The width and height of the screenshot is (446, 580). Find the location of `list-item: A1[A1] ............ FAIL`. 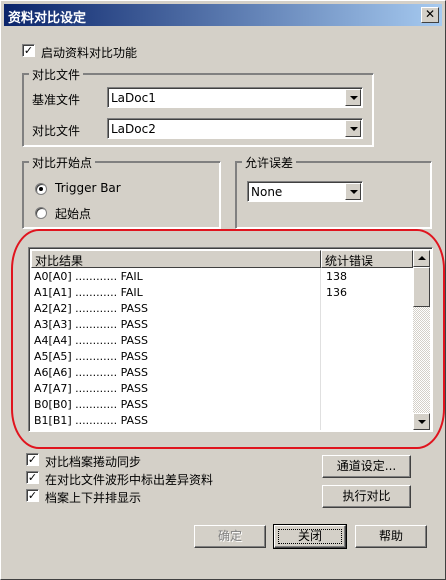

list-item: A1[A1] ............ FAIL is located at coordinates (88, 292).